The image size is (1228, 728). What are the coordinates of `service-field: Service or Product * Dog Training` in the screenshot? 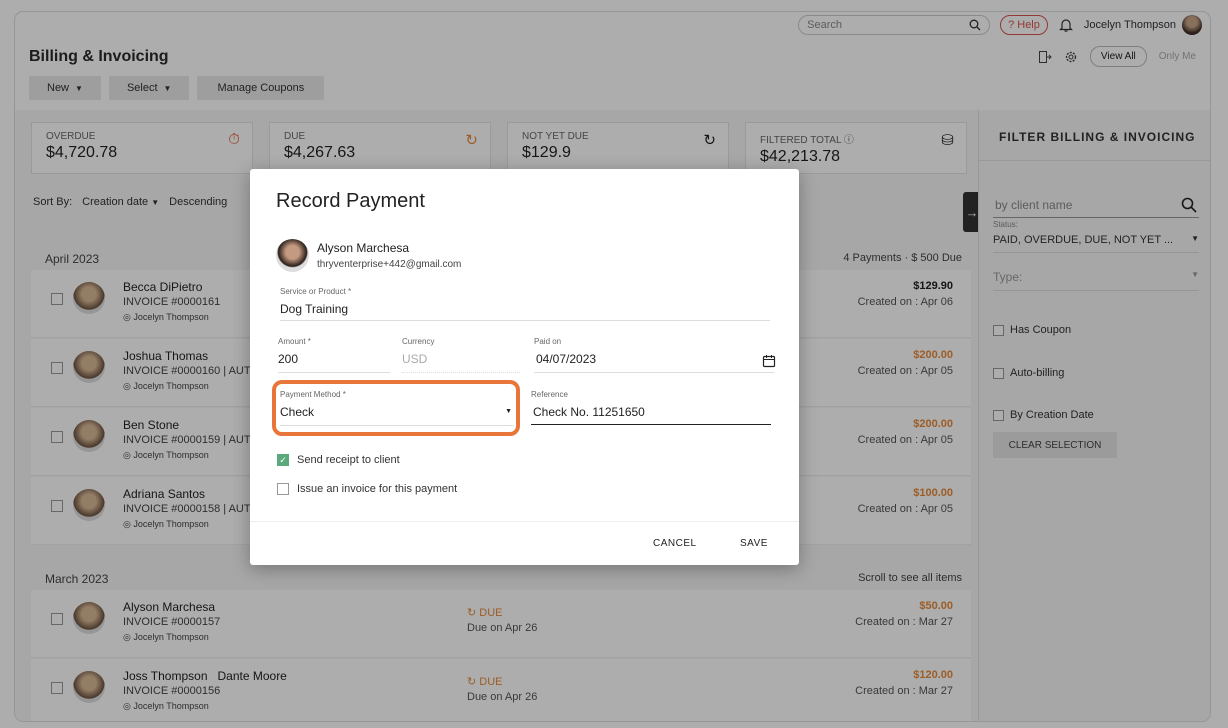 It's located at (525, 304).